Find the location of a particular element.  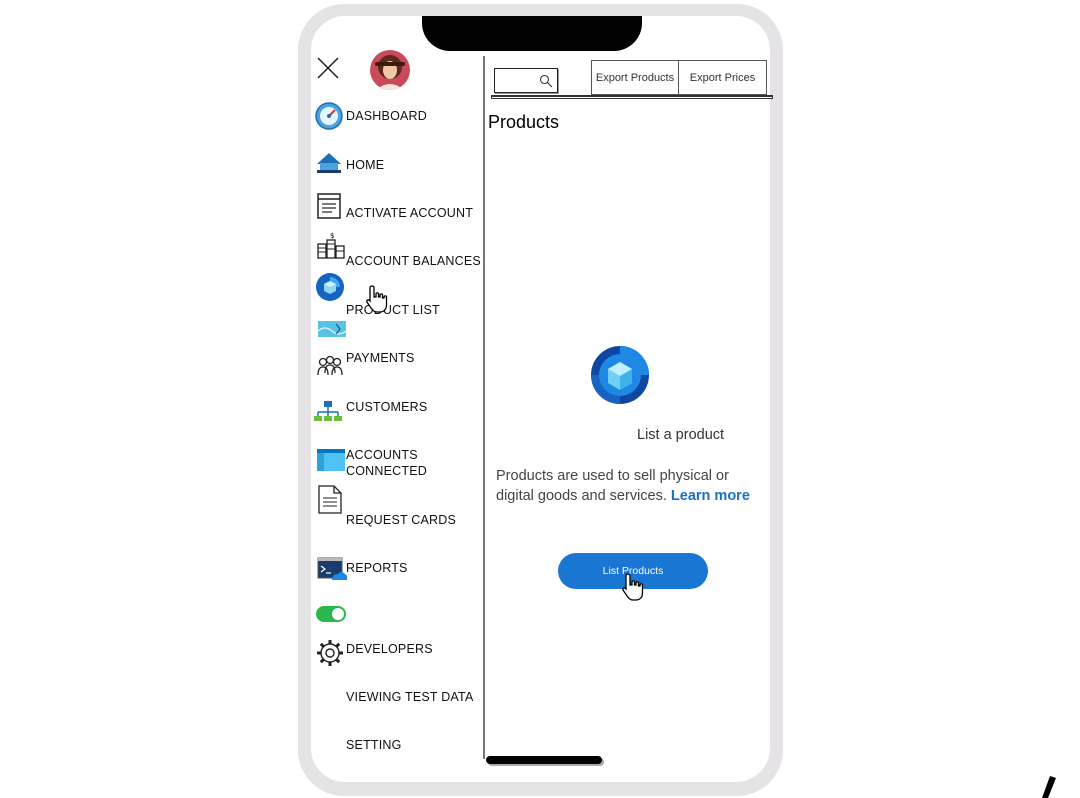

page-icon is located at coordinates (330, 499).